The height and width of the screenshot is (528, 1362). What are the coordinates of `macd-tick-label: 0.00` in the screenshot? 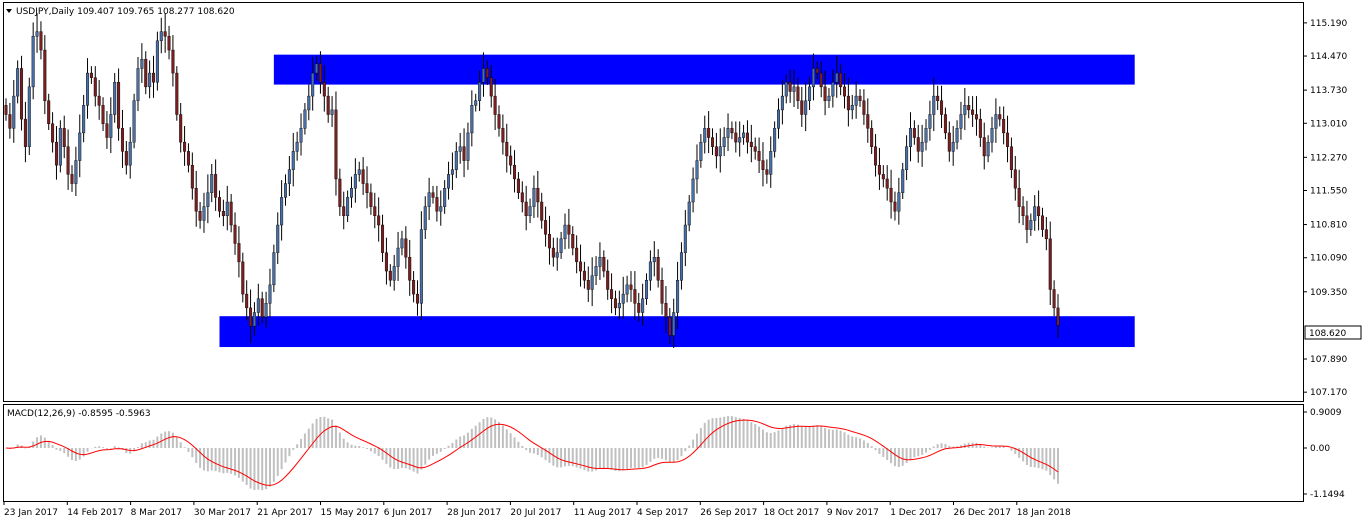 It's located at (1320, 449).